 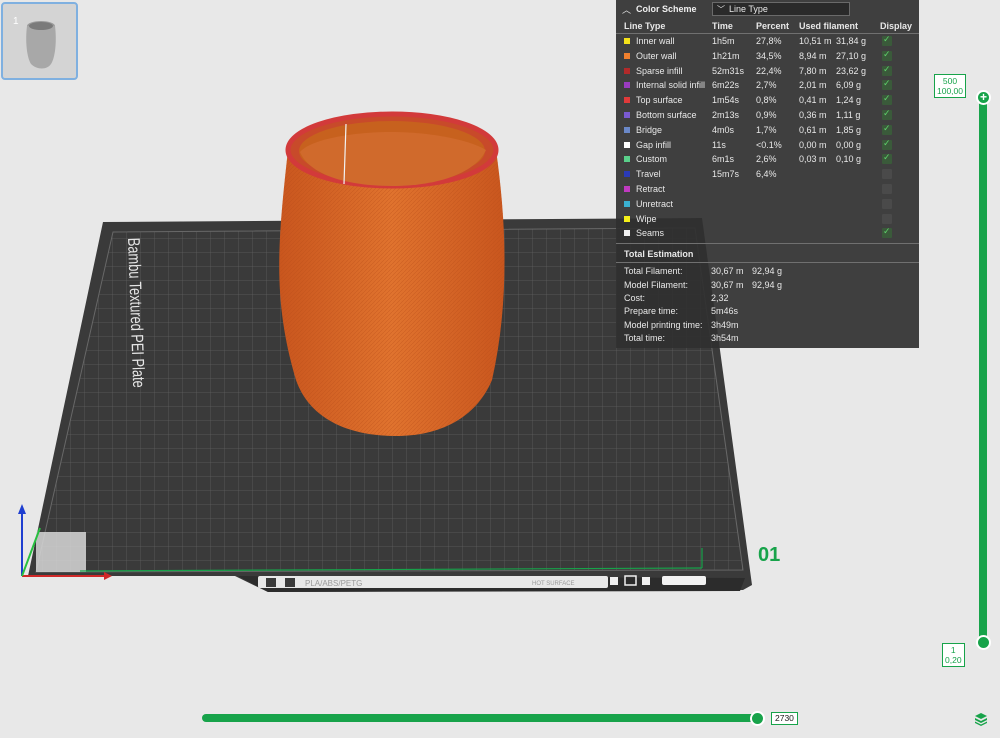 I want to click on color-scheme-selected: Line Type, so click(x=748, y=9).